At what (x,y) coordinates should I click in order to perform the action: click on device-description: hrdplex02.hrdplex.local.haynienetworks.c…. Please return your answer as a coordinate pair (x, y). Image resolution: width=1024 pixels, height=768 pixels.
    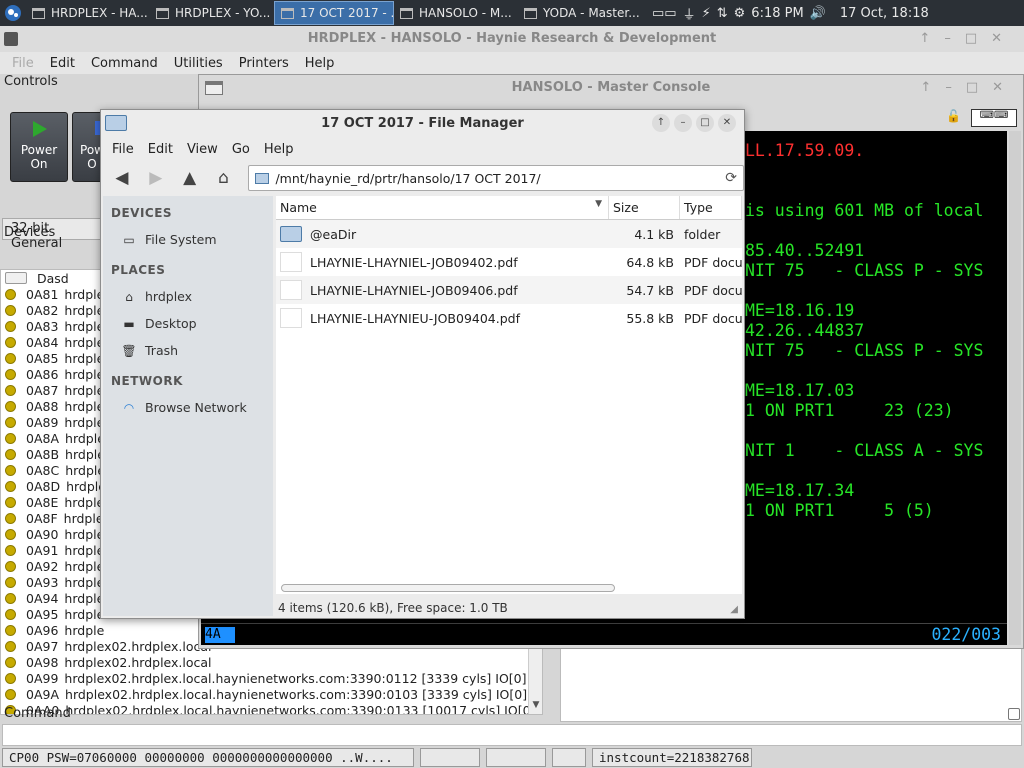
    Looking at the image, I should click on (296, 694).